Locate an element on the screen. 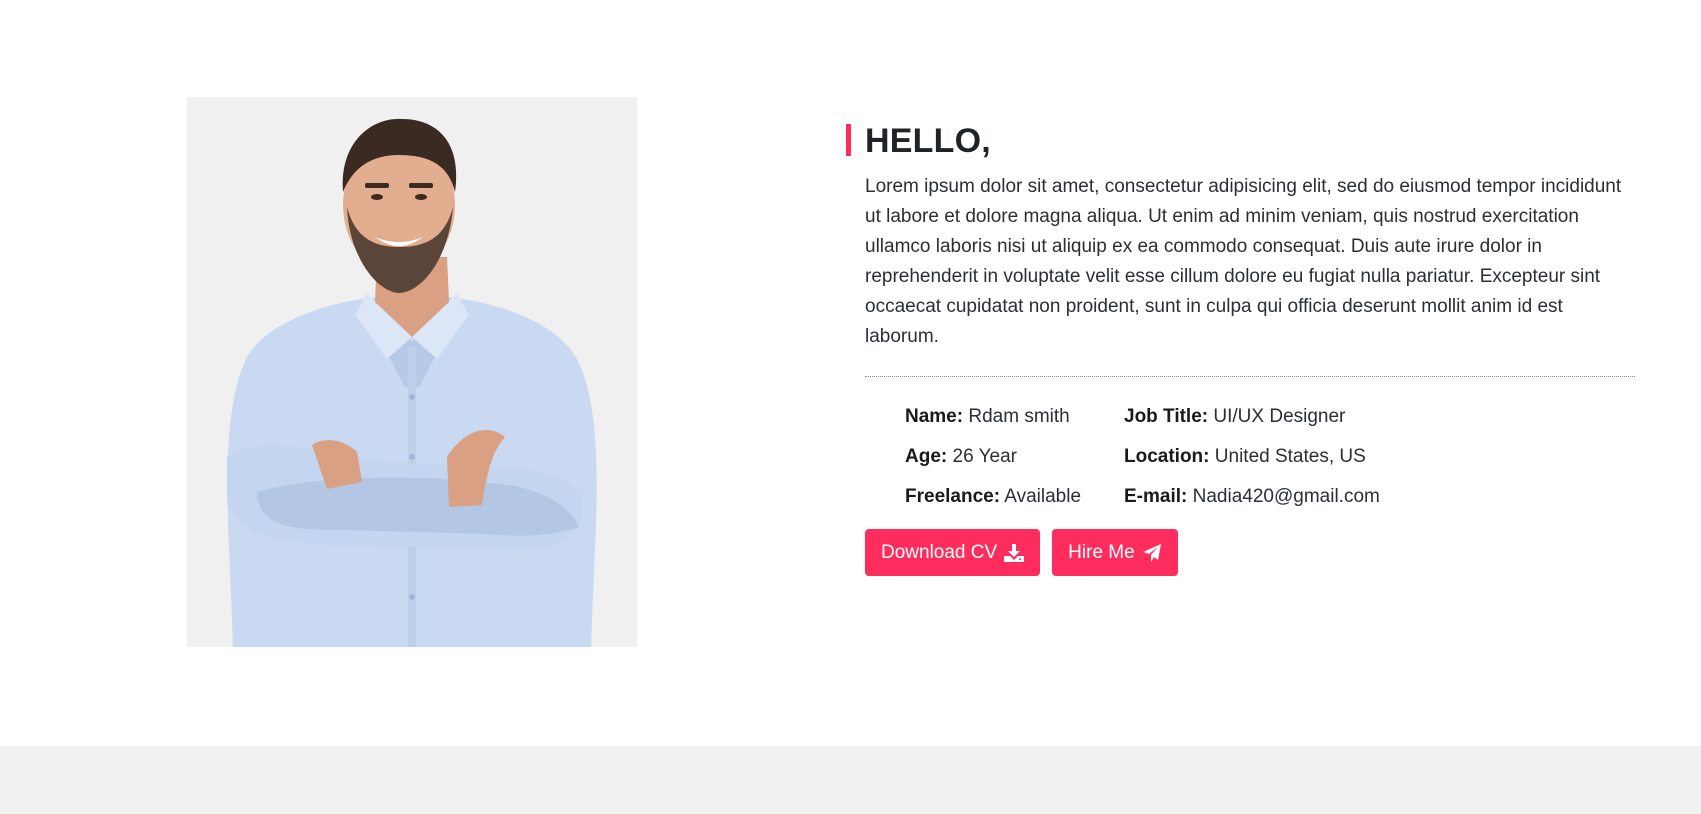 The width and height of the screenshot is (1701, 814). info-label: Job Title: is located at coordinates (1166, 416).